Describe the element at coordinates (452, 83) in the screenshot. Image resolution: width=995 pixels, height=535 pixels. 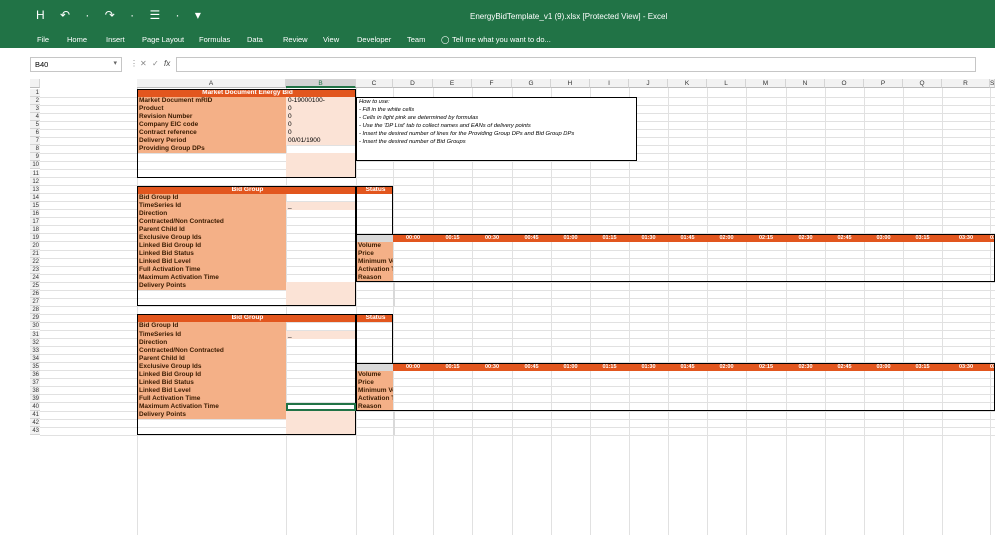
I see `column-header-e: E` at that location.